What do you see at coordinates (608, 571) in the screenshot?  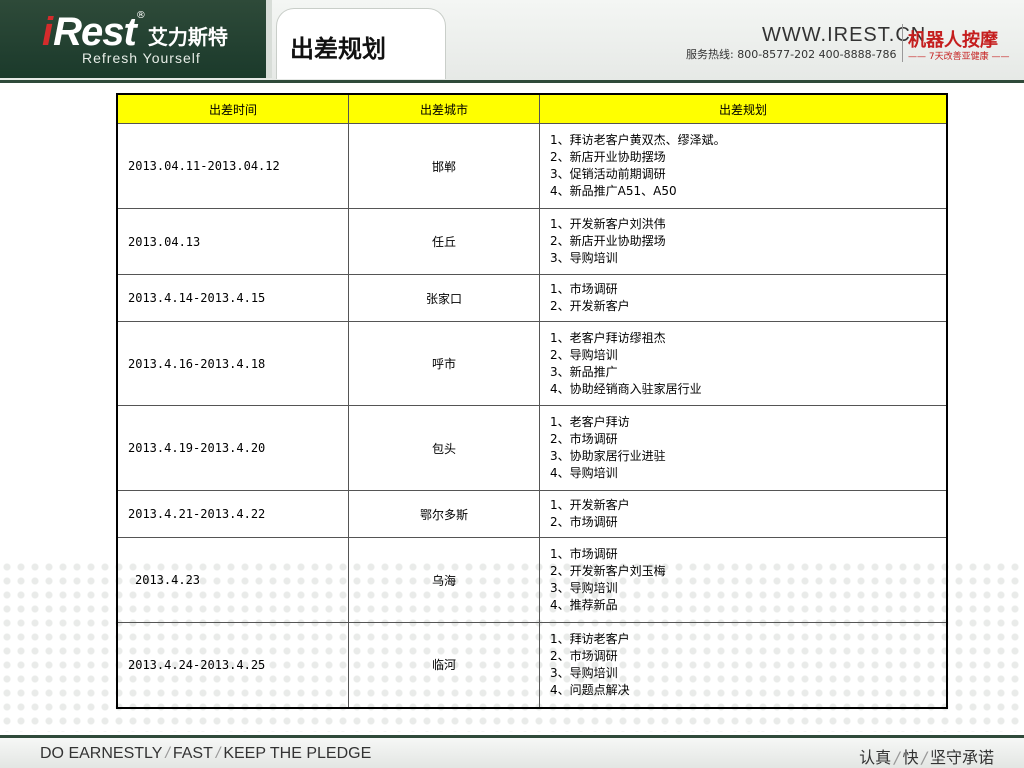 I see `plan-item: 2、开发新客户刘玉梅` at bounding box center [608, 571].